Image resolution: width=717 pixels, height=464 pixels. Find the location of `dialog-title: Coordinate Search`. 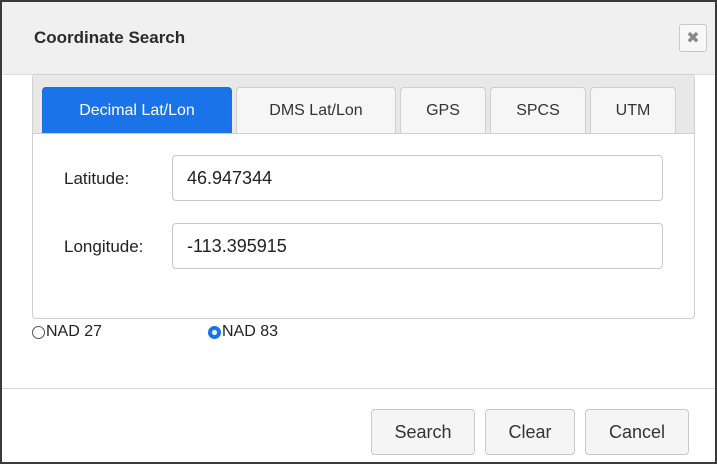

dialog-title: Coordinate Search is located at coordinates (110, 37).